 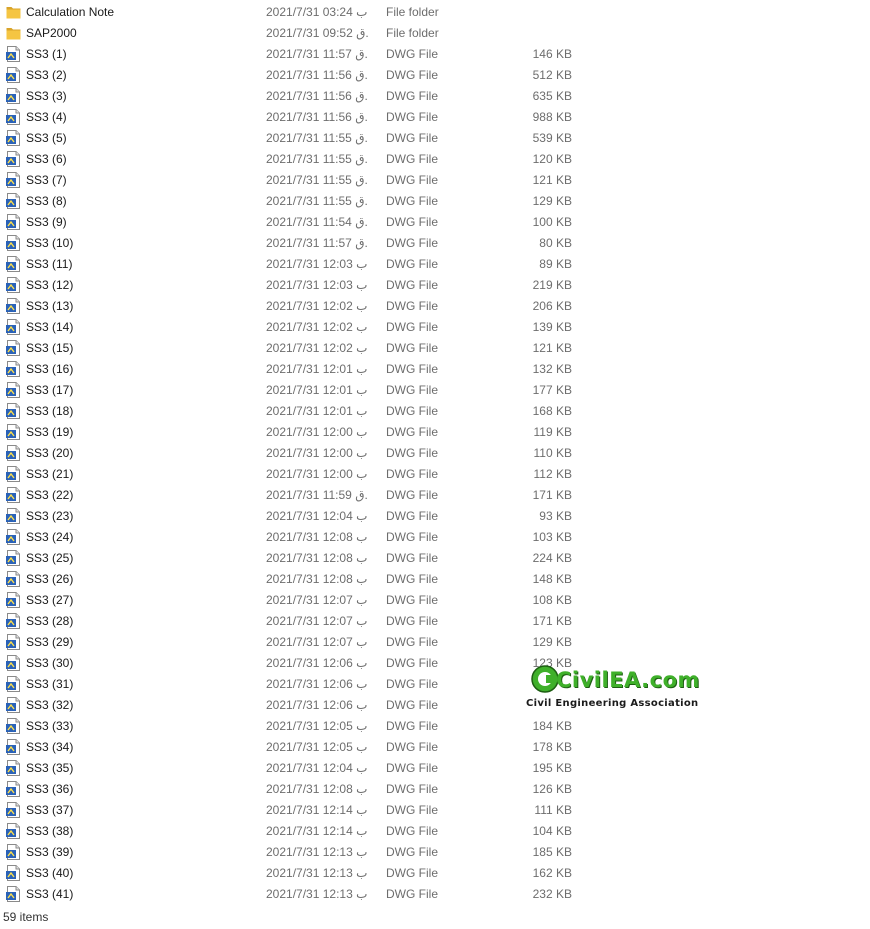 I want to click on file-date-modified: 2021/7/31 12:00 ب, so click(x=317, y=453).